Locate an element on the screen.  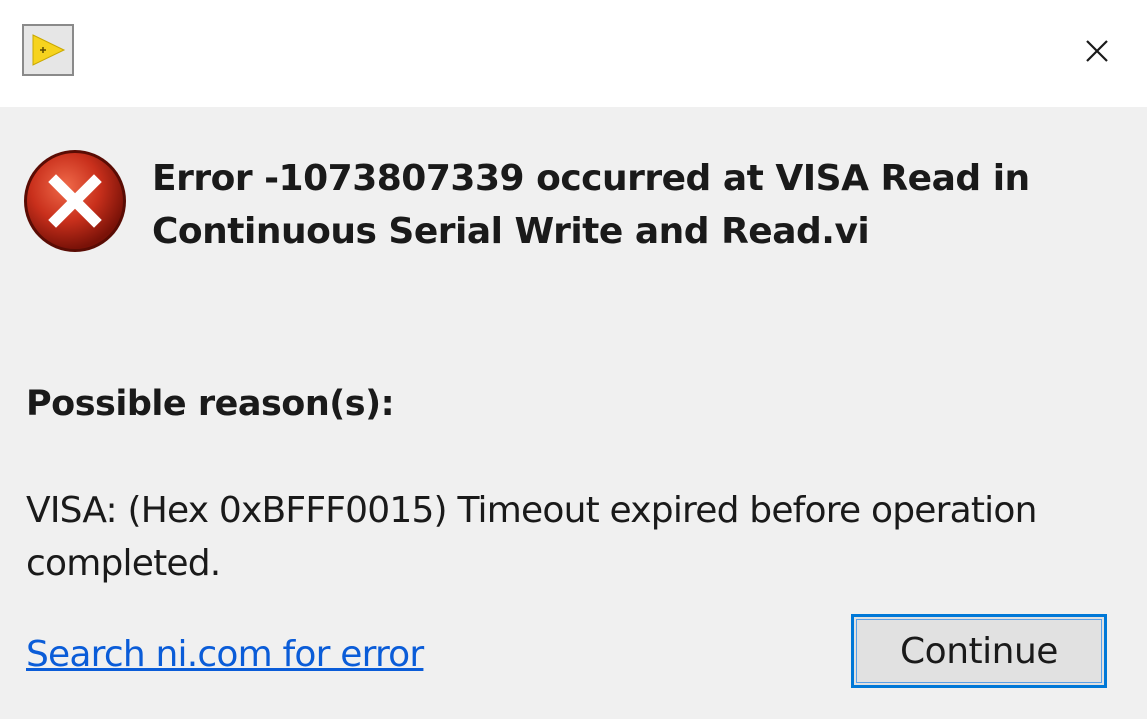
close-button is located at coordinates (1097, 51).